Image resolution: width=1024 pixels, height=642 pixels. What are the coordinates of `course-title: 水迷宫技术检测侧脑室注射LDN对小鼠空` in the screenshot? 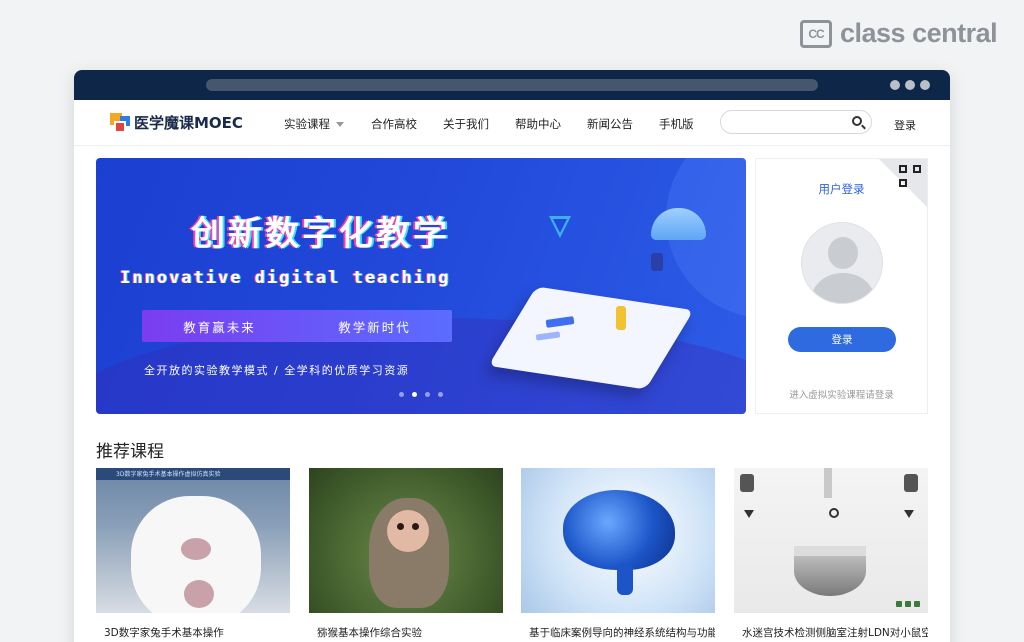 It's located at (831, 632).